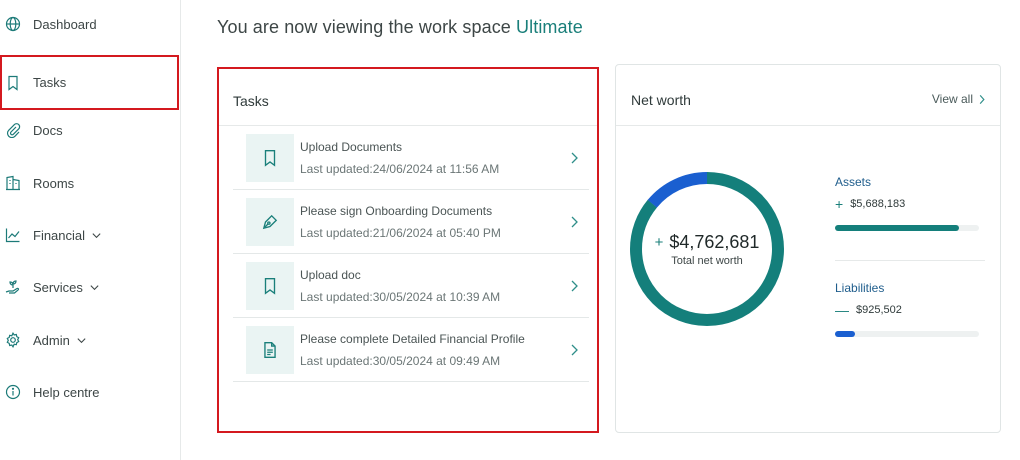 This screenshot has width=1020, height=460. What do you see at coordinates (907, 334) in the screenshot?
I see `liabilities-bar` at bounding box center [907, 334].